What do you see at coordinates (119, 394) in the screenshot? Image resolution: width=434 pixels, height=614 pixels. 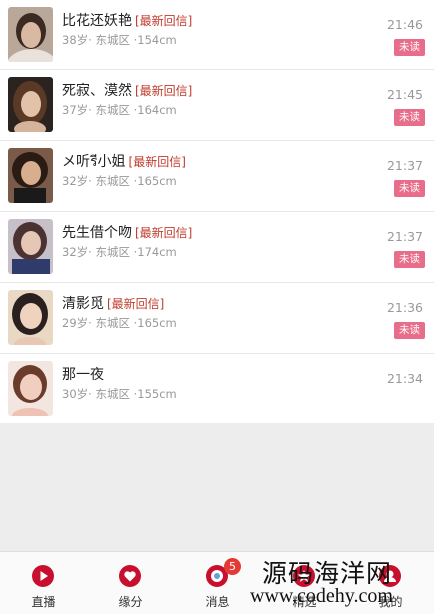 I see `contact-meta: 30岁· 东城区 ·155cm` at bounding box center [119, 394].